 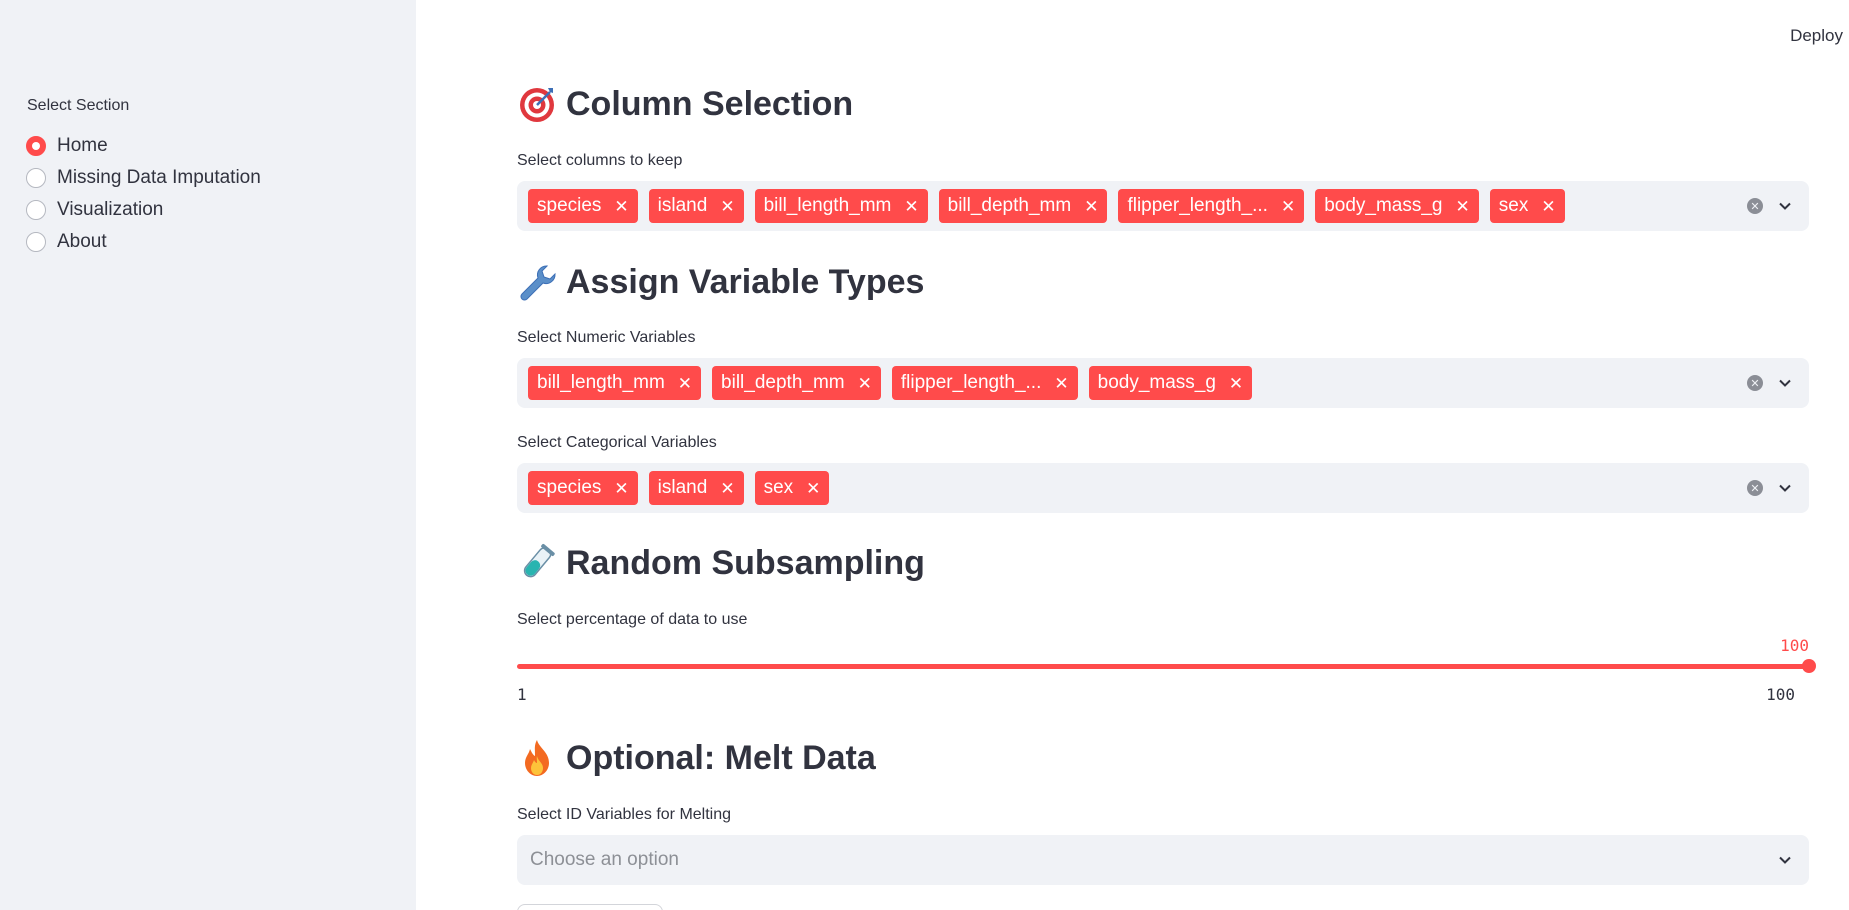 I want to click on multiselect-controls, so click(x=1793, y=860).